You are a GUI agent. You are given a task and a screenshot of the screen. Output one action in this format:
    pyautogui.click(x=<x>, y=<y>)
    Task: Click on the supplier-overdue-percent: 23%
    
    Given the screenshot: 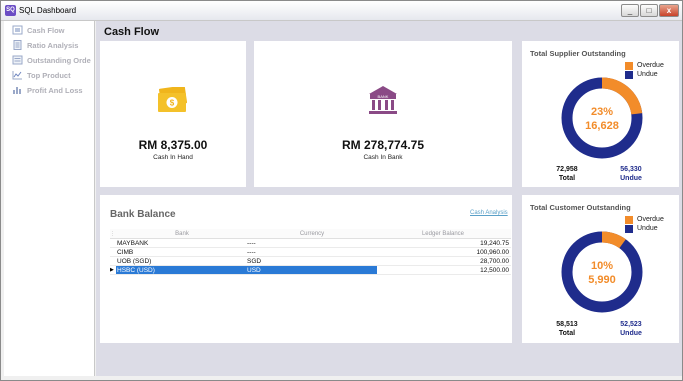 What is the action you would take?
    pyautogui.click(x=602, y=112)
    